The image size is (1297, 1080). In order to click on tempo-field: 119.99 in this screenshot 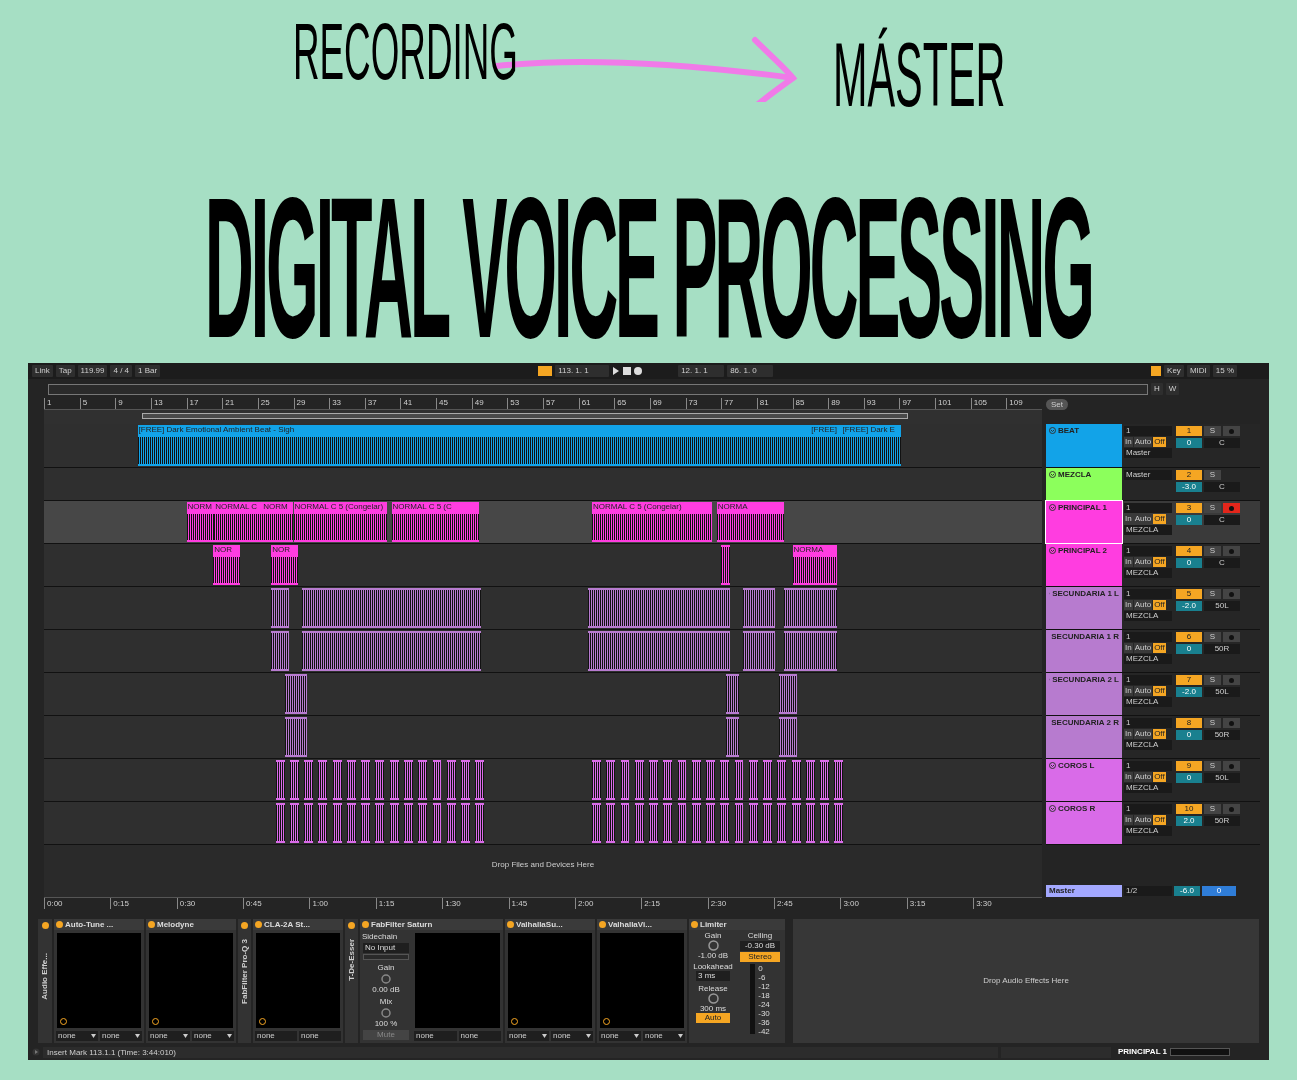, I will do `click(92, 371)`.